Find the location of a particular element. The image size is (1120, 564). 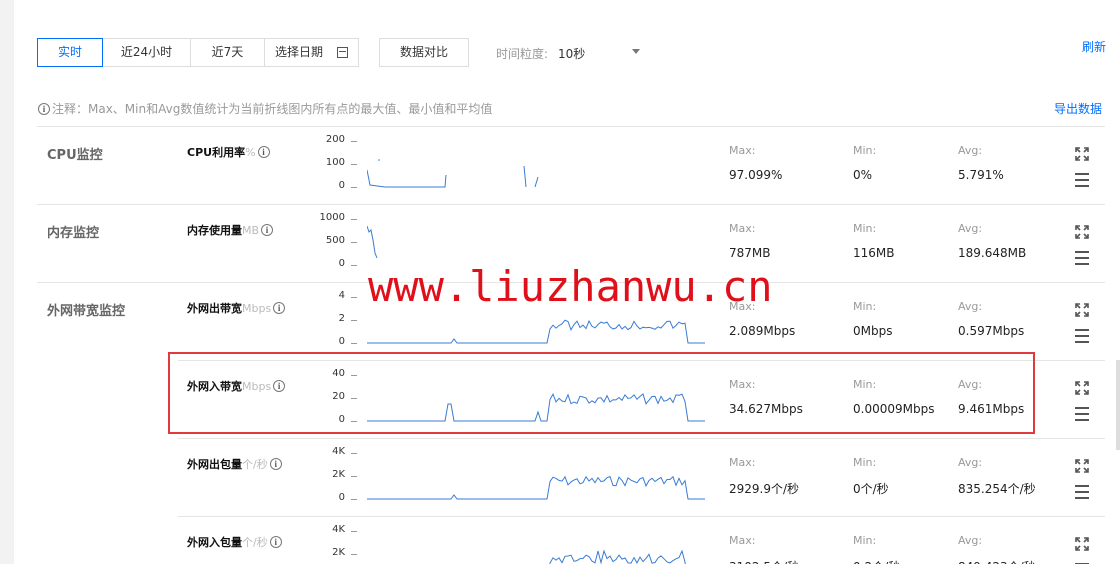

chevron-down-icon is located at coordinates (636, 51).